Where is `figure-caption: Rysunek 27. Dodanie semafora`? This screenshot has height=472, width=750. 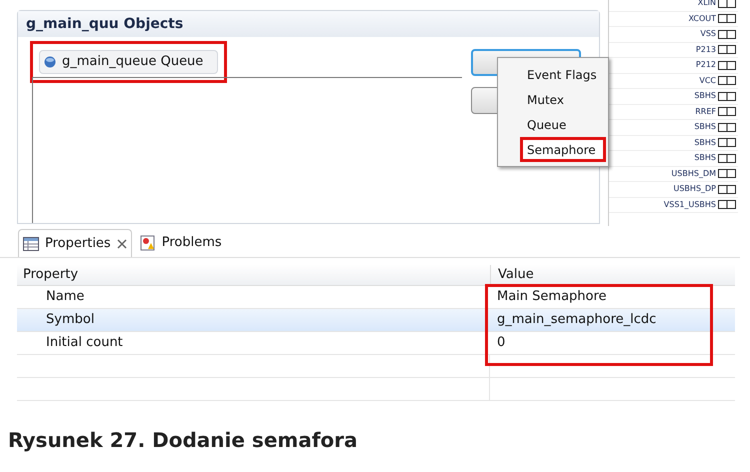
figure-caption: Rysunek 27. Dodanie semafora is located at coordinates (183, 440).